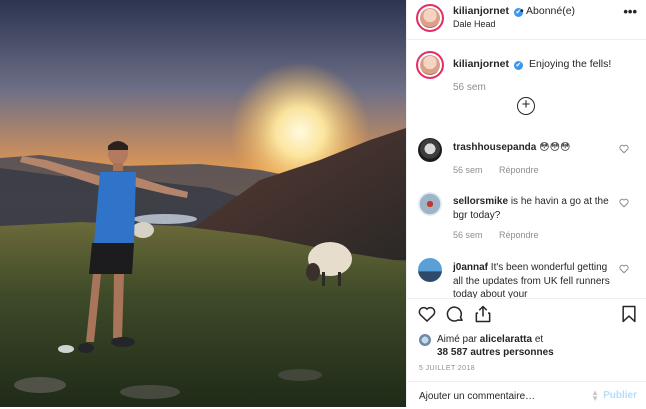 The image size is (646, 409). Describe the element at coordinates (555, 147) in the screenshot. I see `comment-text: 😳😳😳` at that location.